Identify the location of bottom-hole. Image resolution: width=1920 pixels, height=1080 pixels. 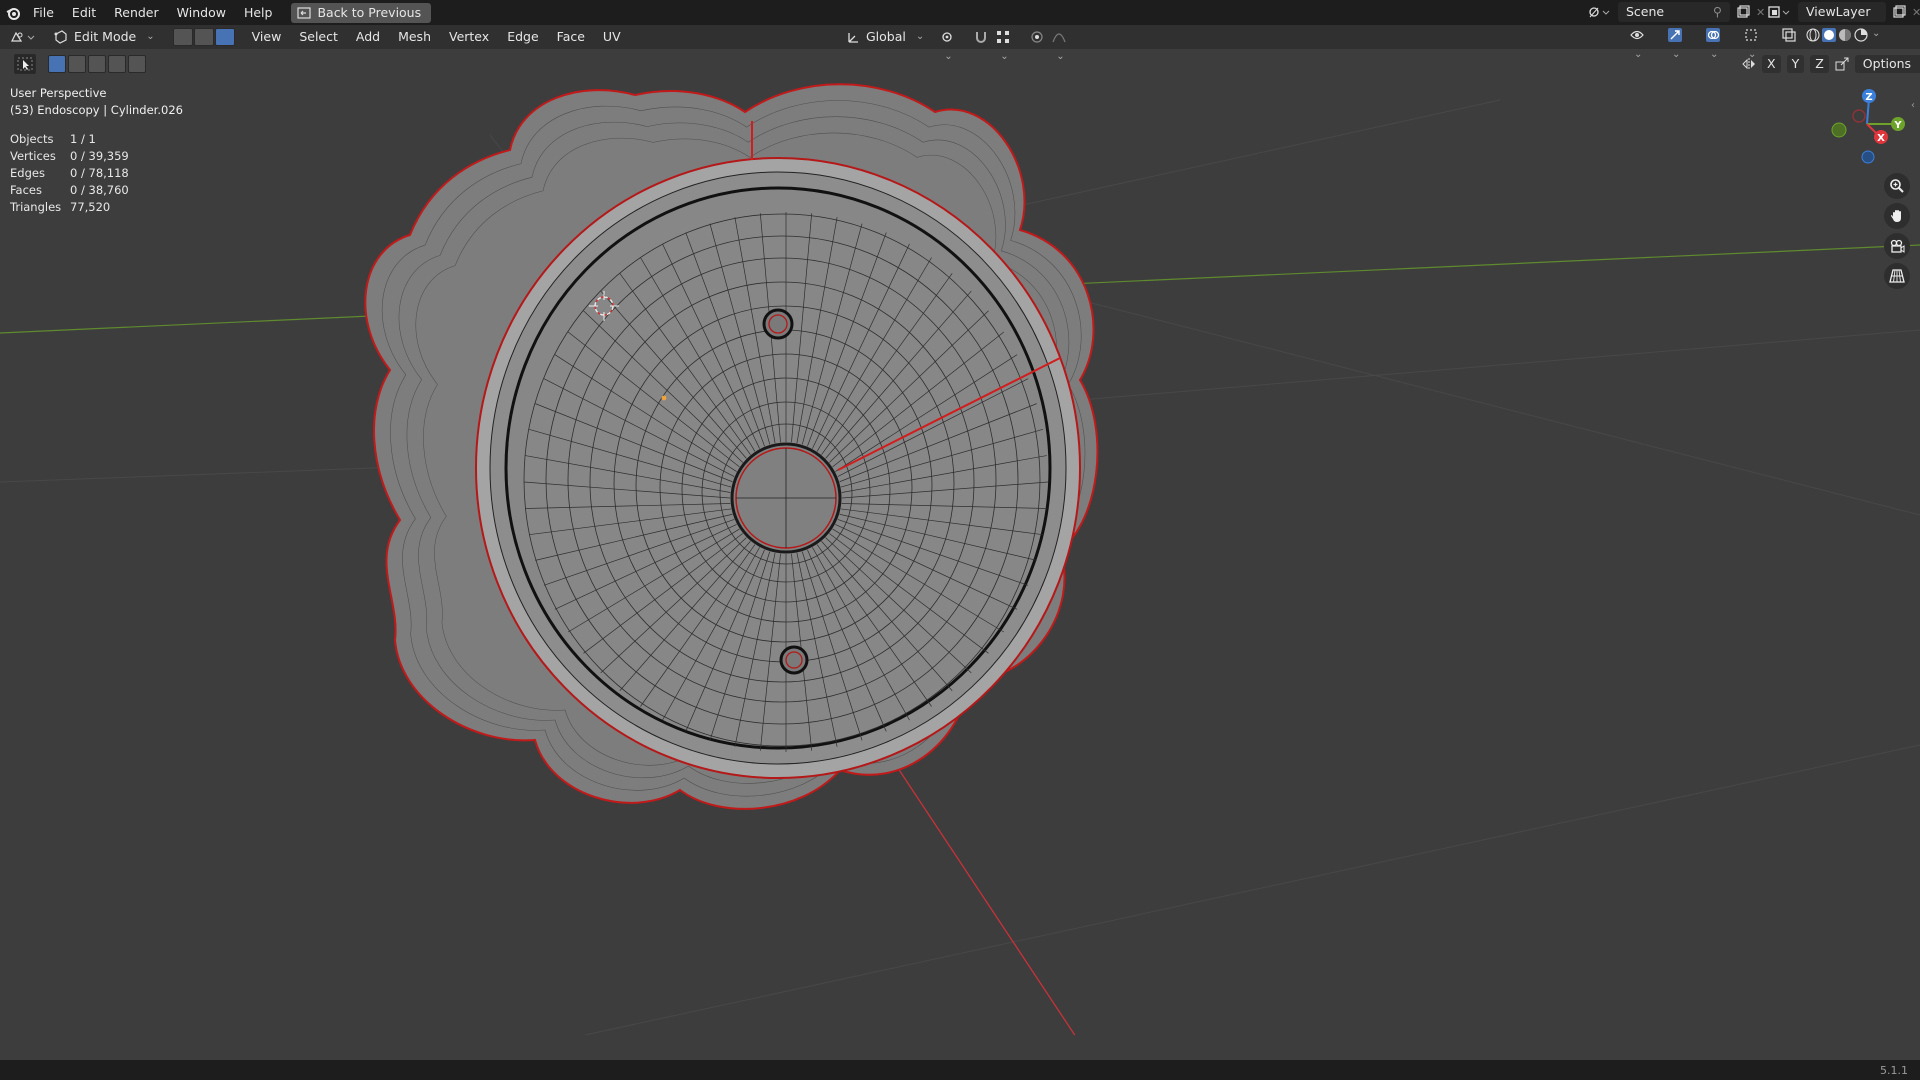
(794, 660).